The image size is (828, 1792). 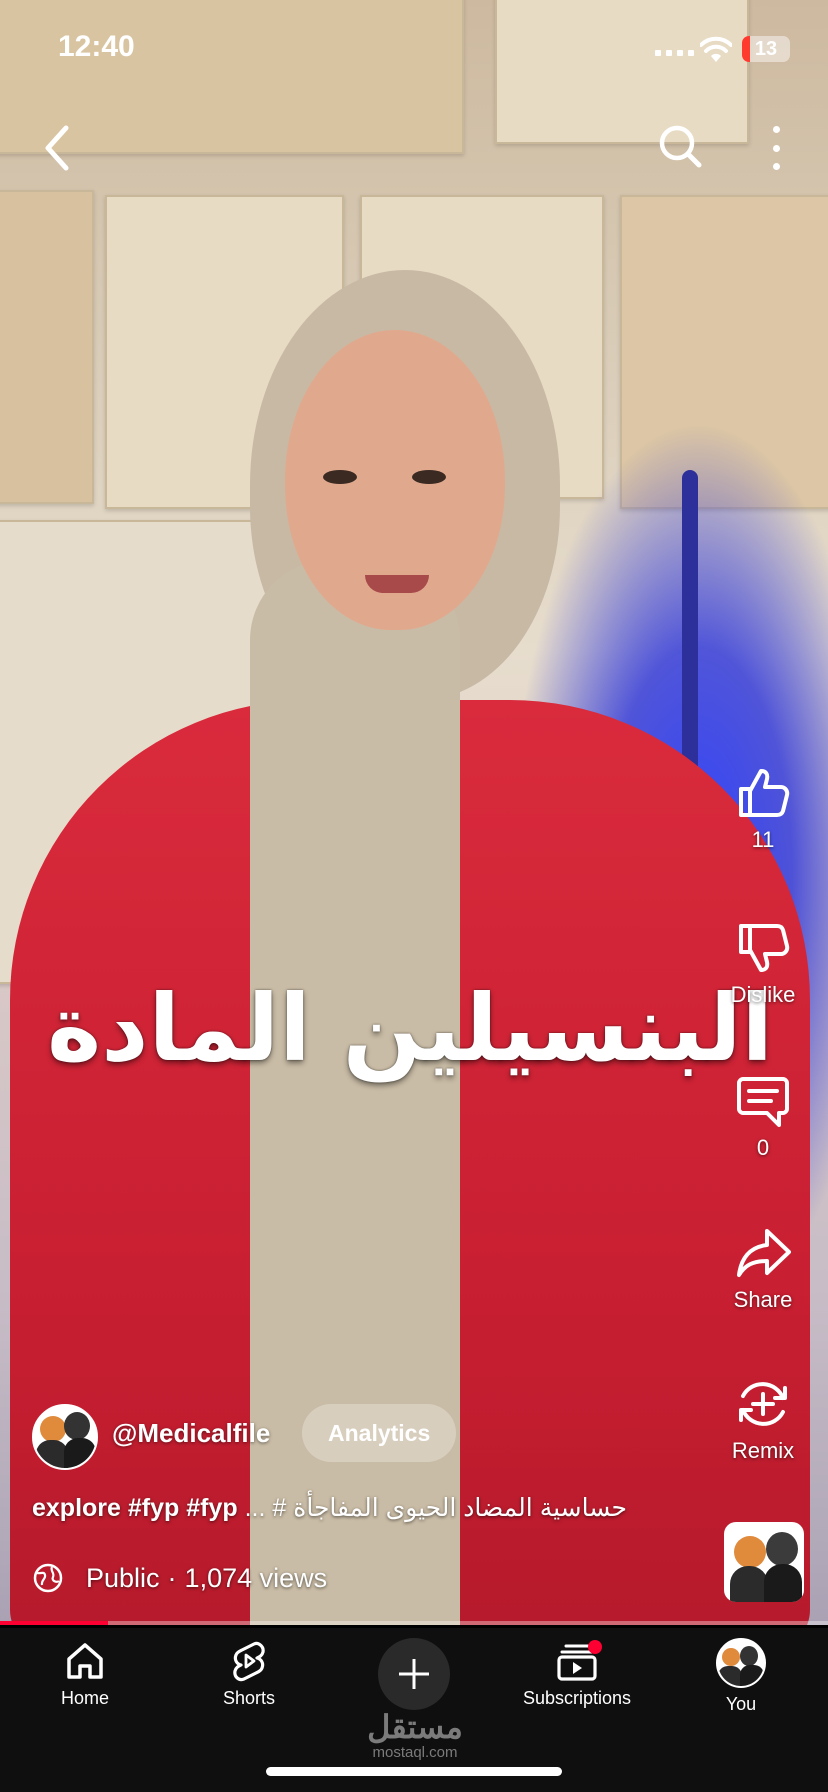 What do you see at coordinates (96, 46) in the screenshot?
I see `status-time: 12:40` at bounding box center [96, 46].